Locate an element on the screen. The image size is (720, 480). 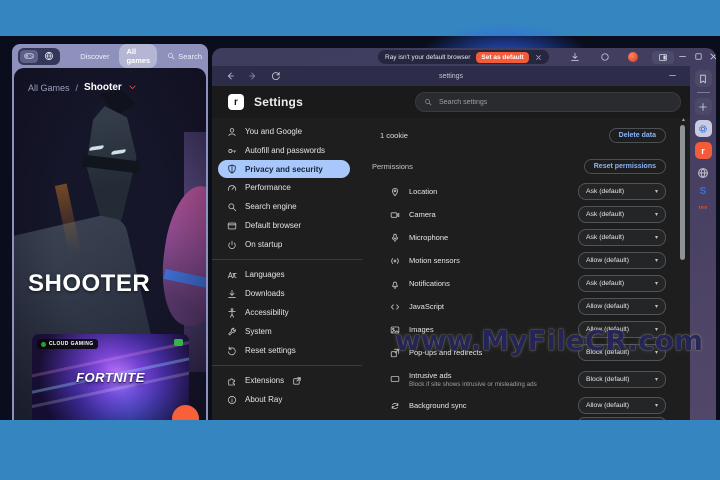
sidebar-toggle-button is located at coordinates (663, 57).